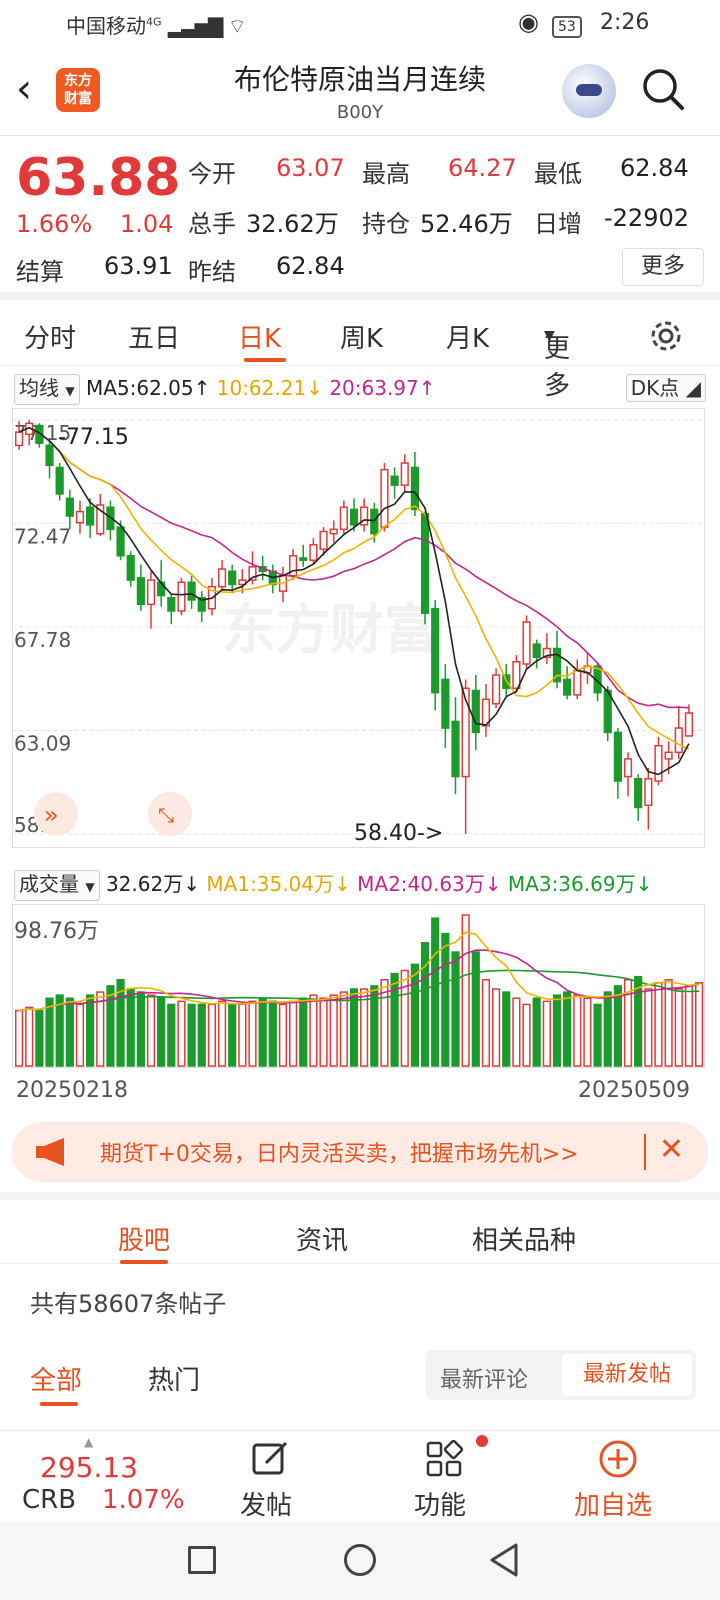 Image resolution: width=720 pixels, height=1600 pixels. I want to click on filter-hot: 热门, so click(174, 1378).